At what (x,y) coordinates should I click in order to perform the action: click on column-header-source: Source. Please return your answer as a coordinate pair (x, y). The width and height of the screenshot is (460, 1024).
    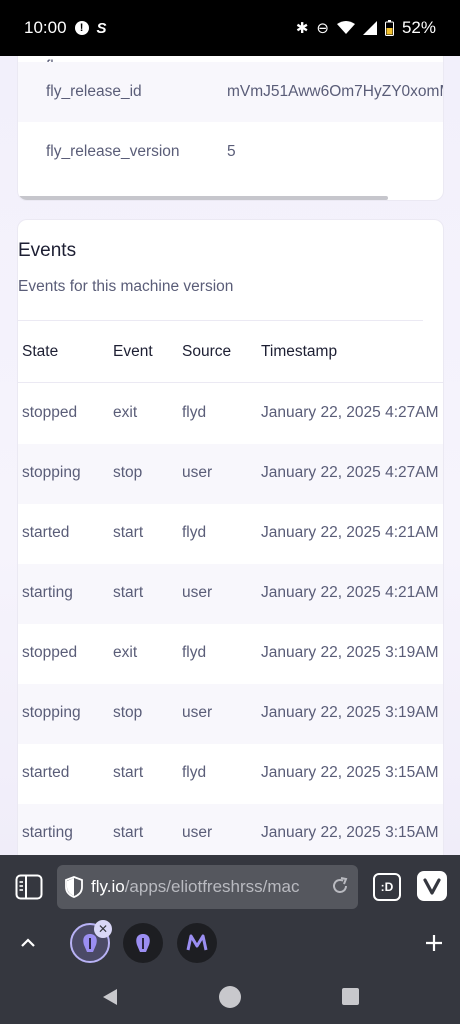
    Looking at the image, I should click on (207, 351).